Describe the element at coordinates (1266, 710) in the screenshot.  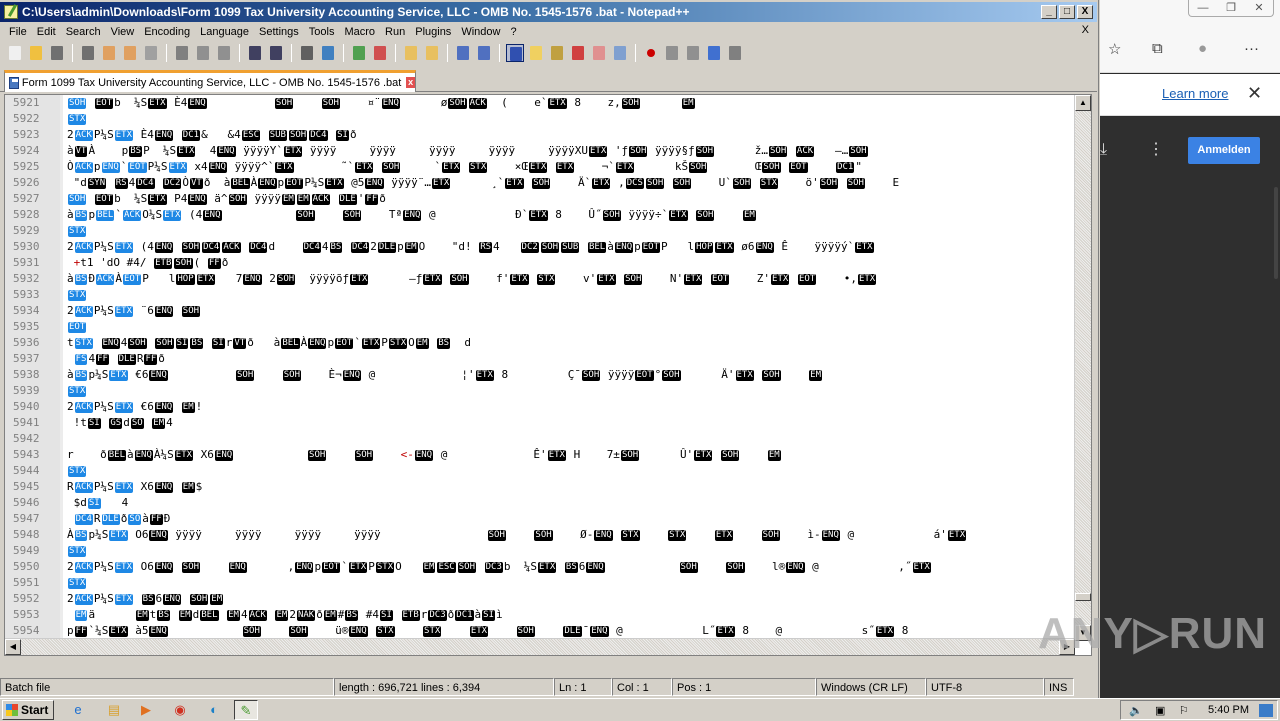
I see `show-desktop-icon` at that location.